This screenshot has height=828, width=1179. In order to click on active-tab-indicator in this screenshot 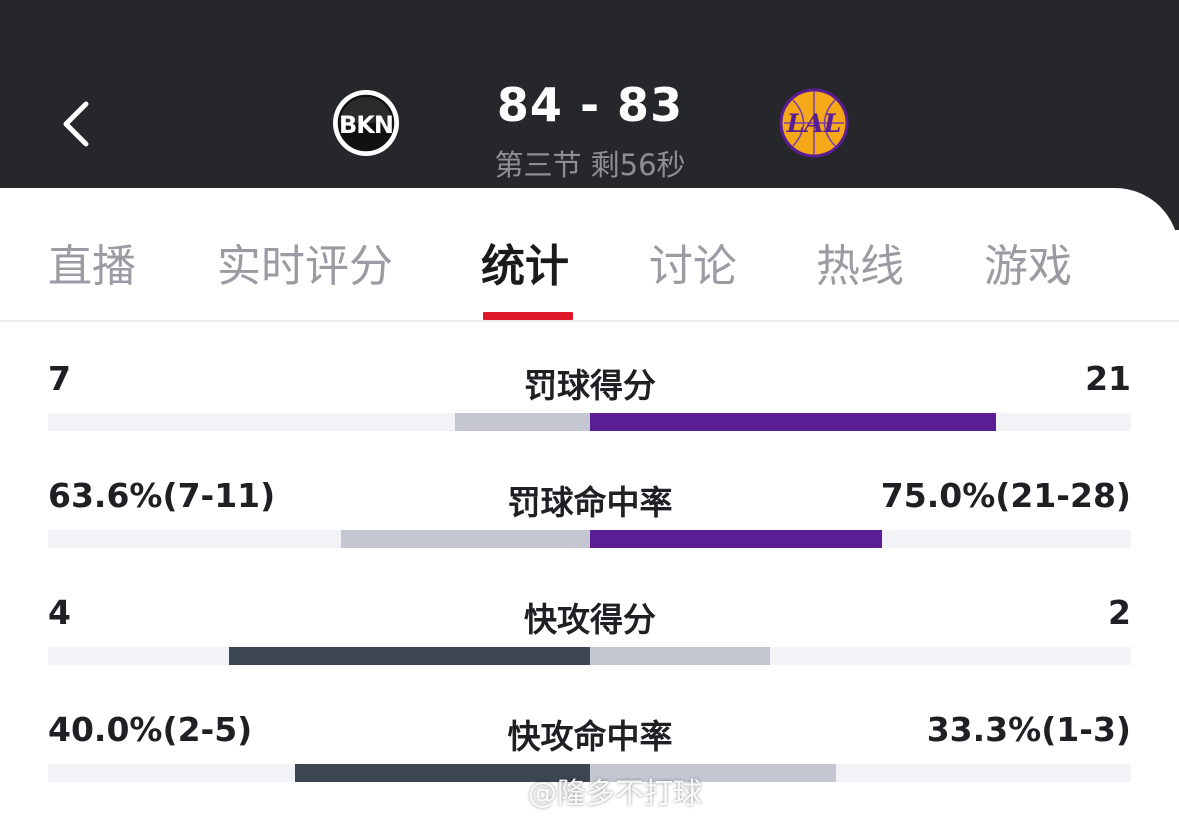, I will do `click(528, 316)`.